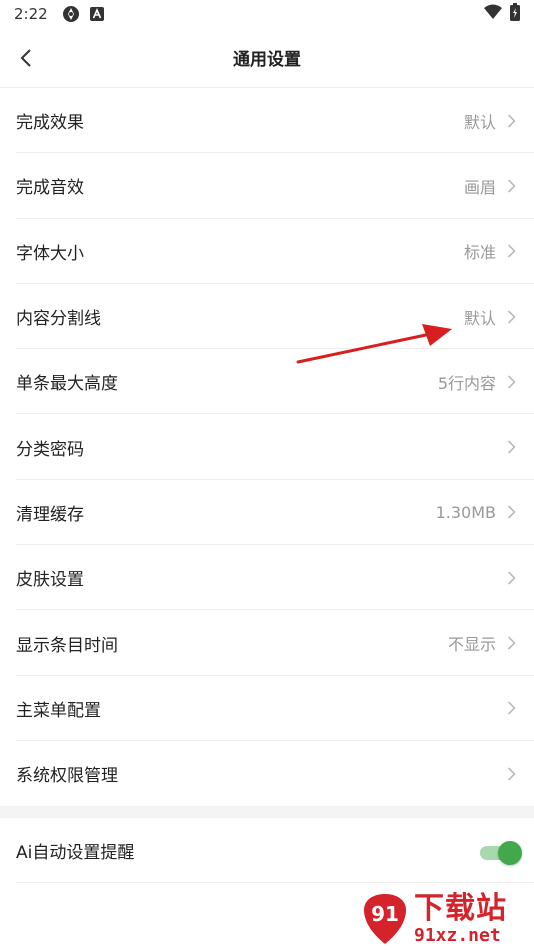 Image resolution: width=534 pixels, height=950 pixels. I want to click on toggle-knob, so click(510, 852).